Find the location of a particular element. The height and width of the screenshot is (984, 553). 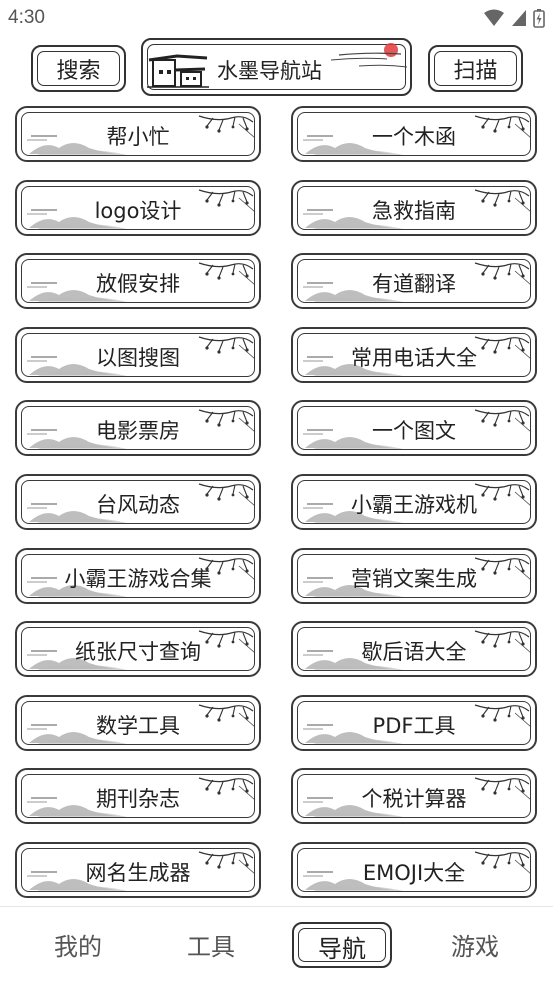

tool-card-label: 放假安排 is located at coordinates (138, 284).